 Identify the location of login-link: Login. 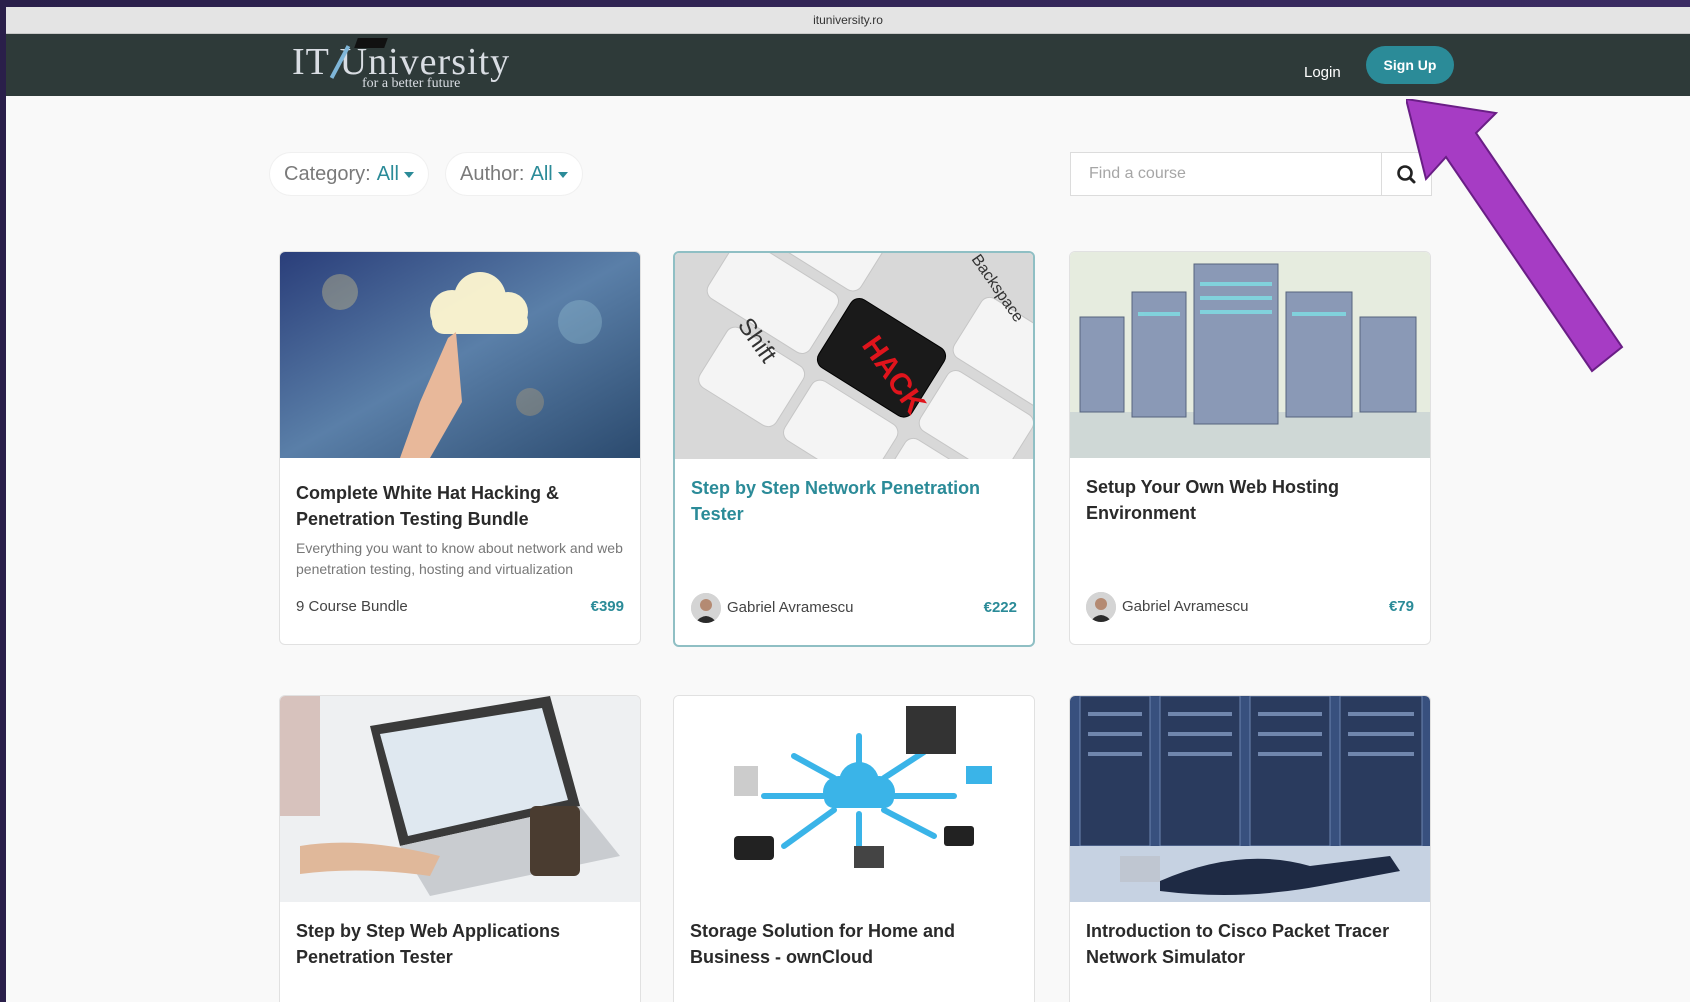
(1322, 72).